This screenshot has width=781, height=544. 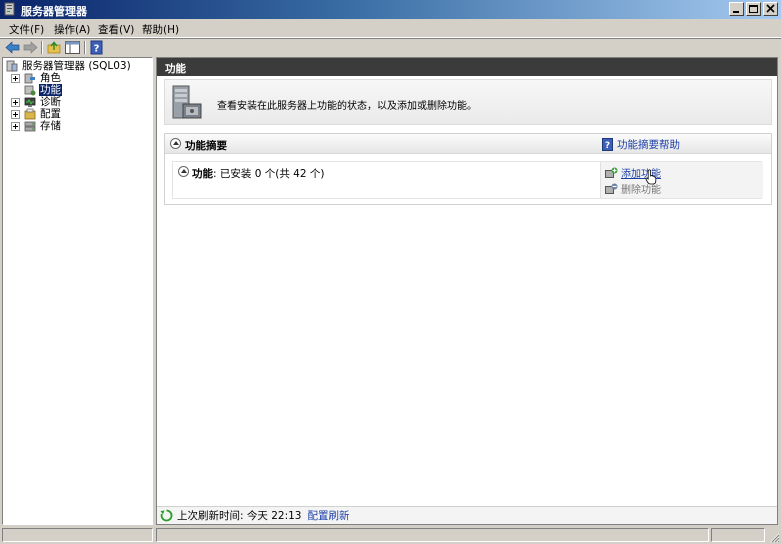 I want to click on intro-text: 查看安装在此服务器上功能的状态，以及添加或删除功能。, so click(x=347, y=106).